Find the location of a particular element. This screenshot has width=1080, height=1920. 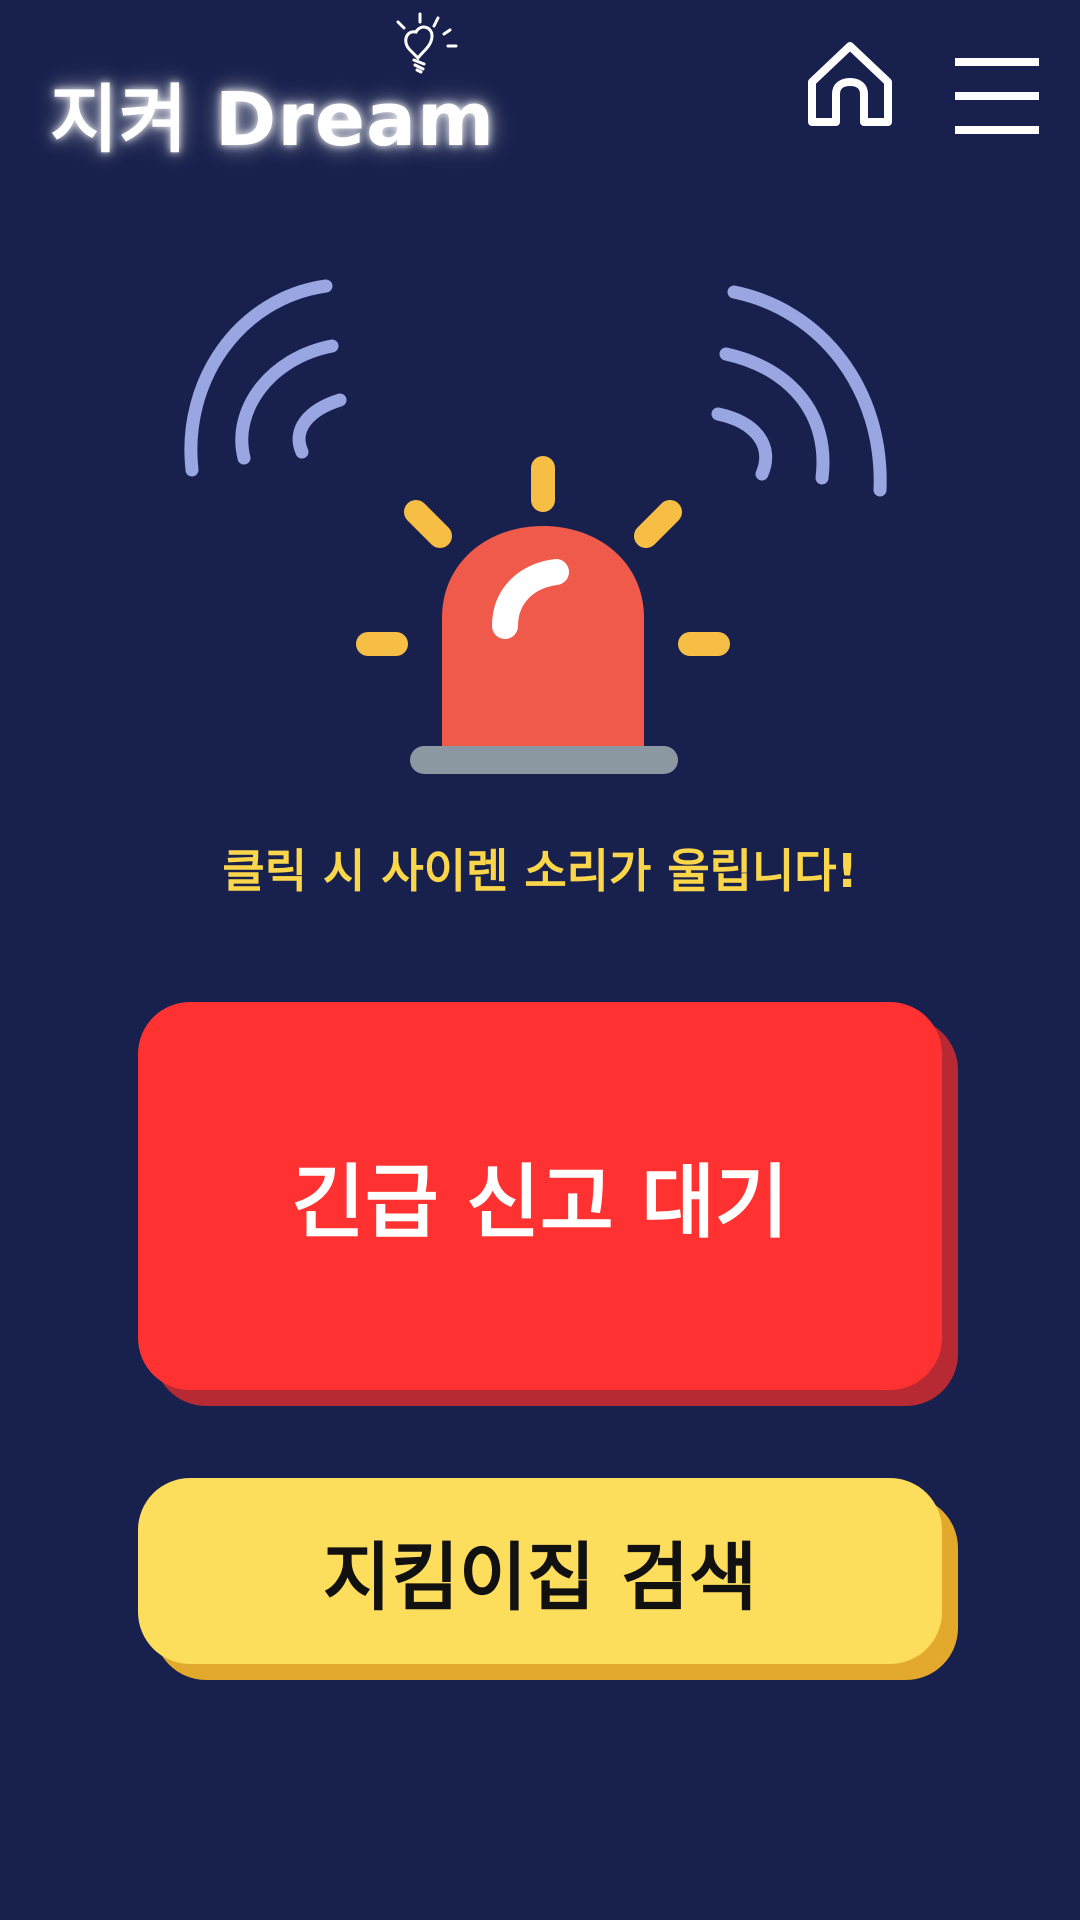

siren-base is located at coordinates (544, 760).